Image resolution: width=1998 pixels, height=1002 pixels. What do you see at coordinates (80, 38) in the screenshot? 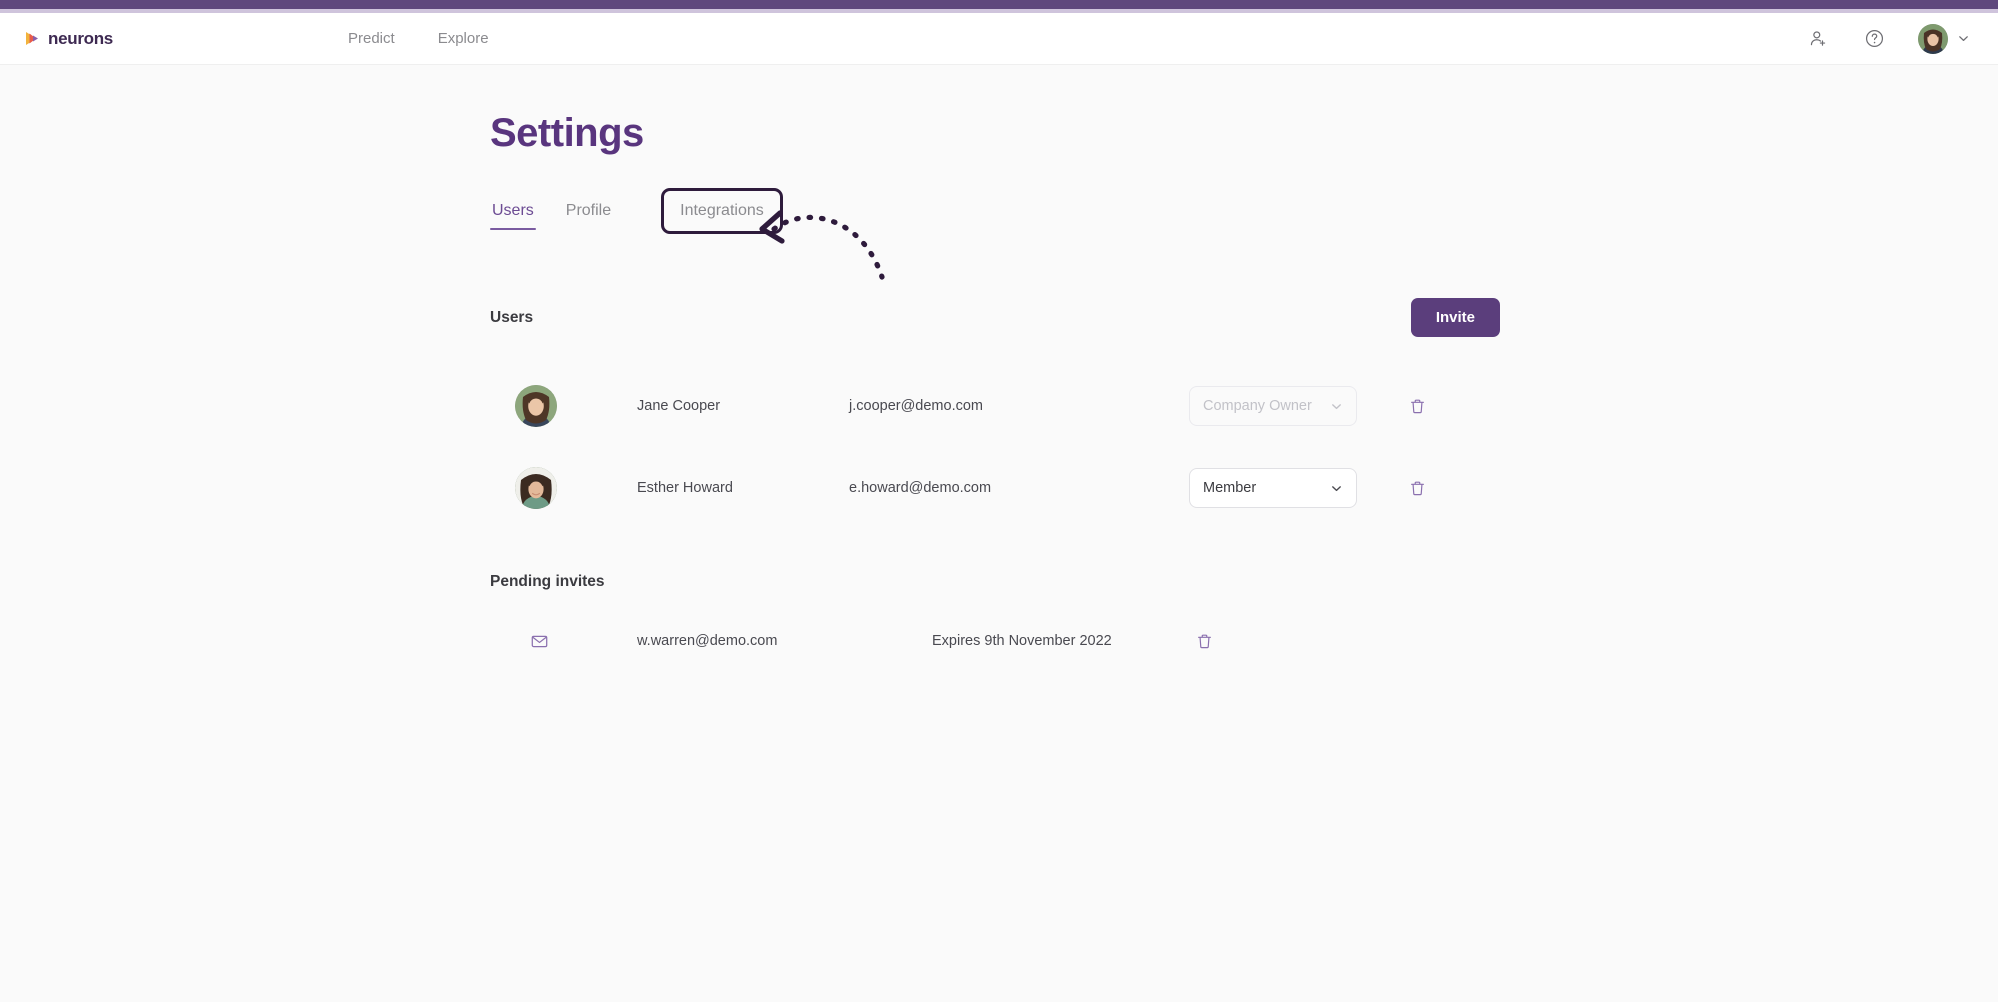
I see `logo-wordmark: neurons` at bounding box center [80, 38].